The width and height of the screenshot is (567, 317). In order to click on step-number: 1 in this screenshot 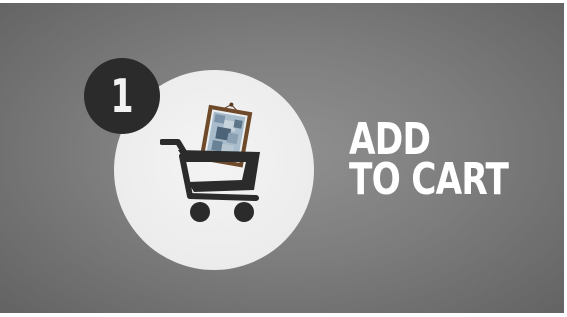, I will do `click(122, 96)`.